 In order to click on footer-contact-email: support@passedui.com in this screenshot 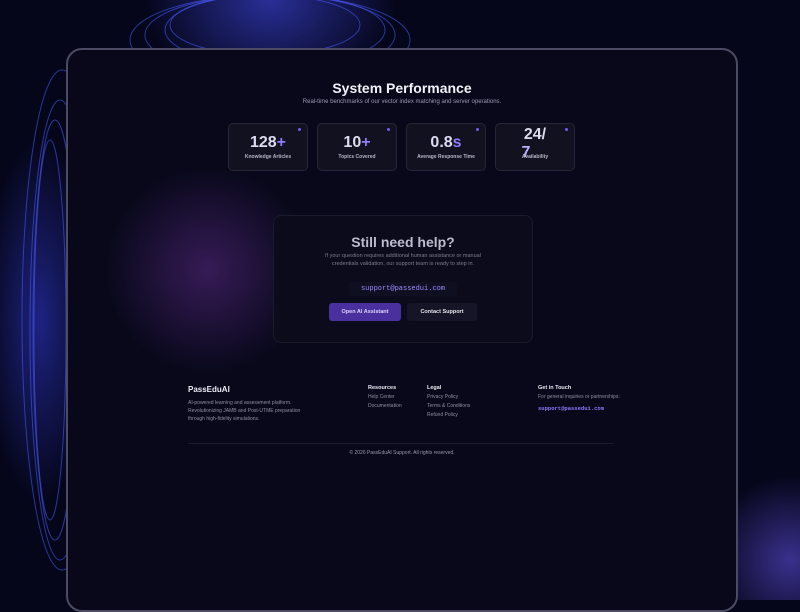, I will do `click(571, 408)`.